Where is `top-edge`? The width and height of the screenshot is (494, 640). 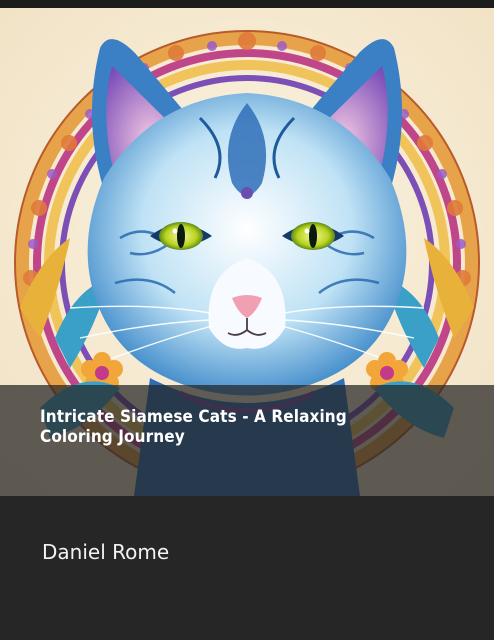
top-edge is located at coordinates (247, 4).